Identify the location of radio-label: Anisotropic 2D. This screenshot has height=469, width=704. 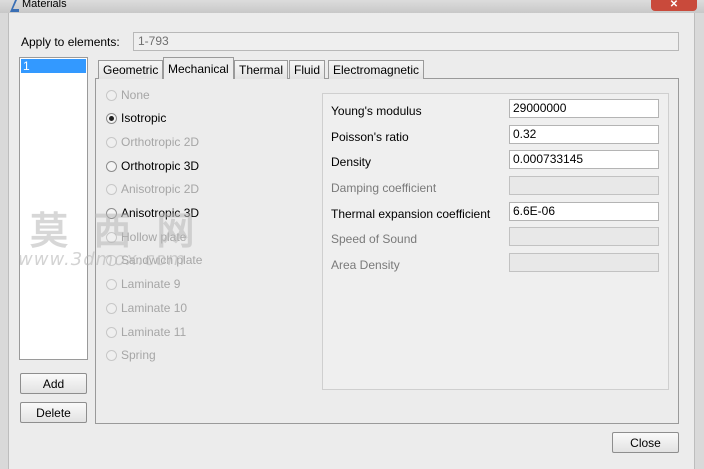
(160, 189).